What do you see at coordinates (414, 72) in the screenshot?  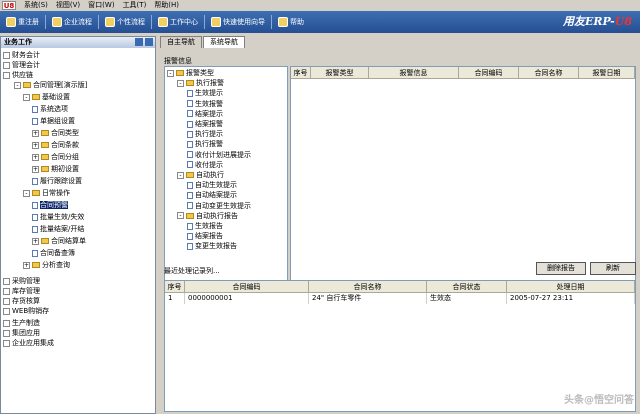 I see `col-alarm-info: 报警信息` at bounding box center [414, 72].